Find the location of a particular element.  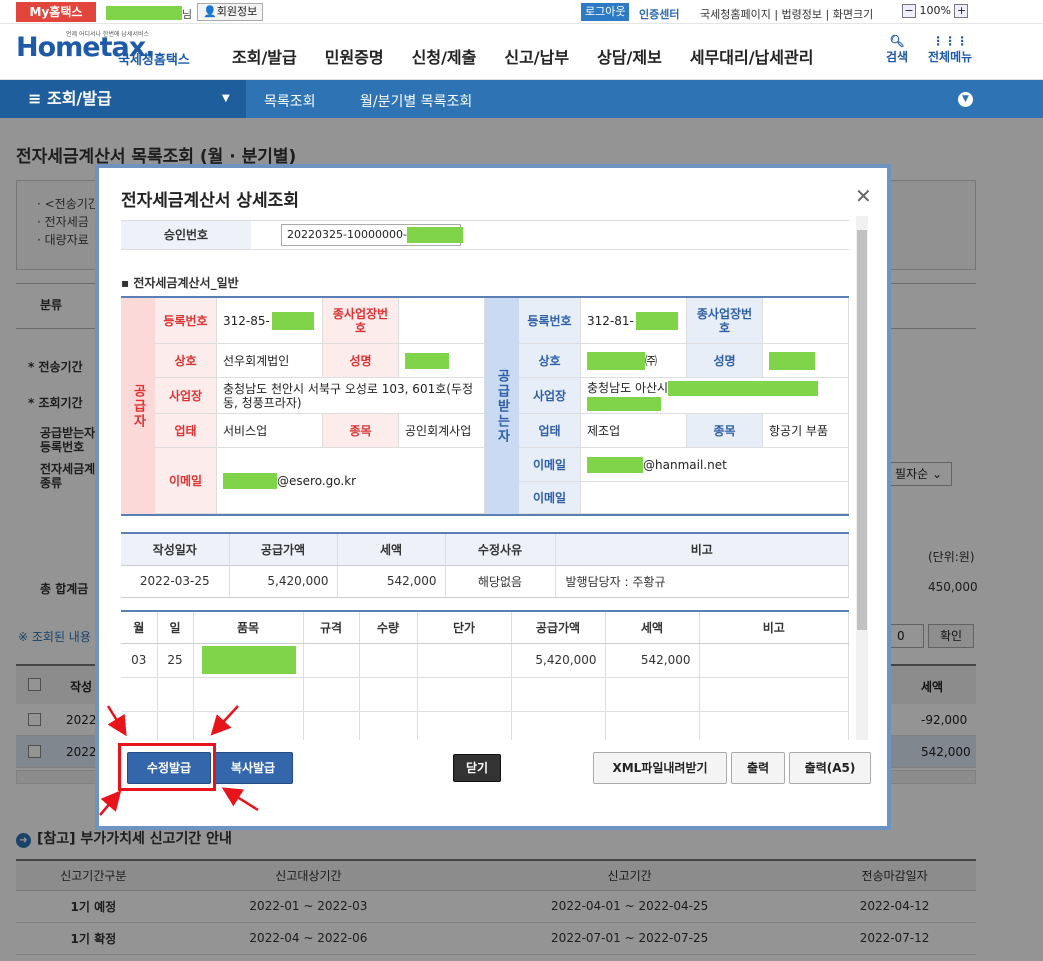

table-cell: 25 is located at coordinates (175, 660).